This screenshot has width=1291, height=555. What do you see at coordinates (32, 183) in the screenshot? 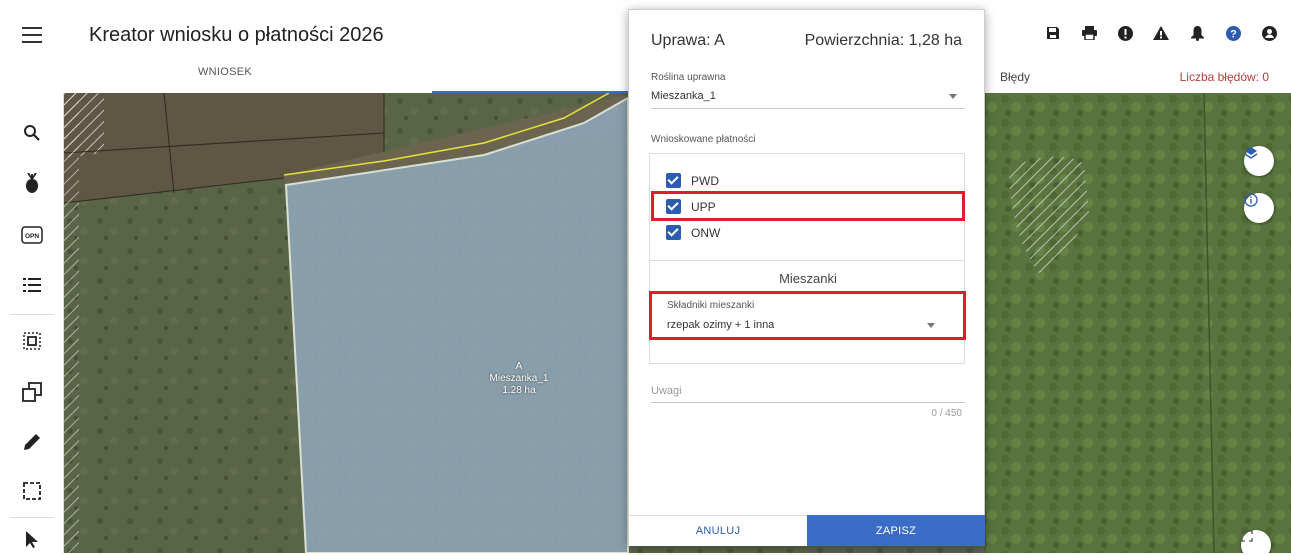
I see `crop-icon` at bounding box center [32, 183].